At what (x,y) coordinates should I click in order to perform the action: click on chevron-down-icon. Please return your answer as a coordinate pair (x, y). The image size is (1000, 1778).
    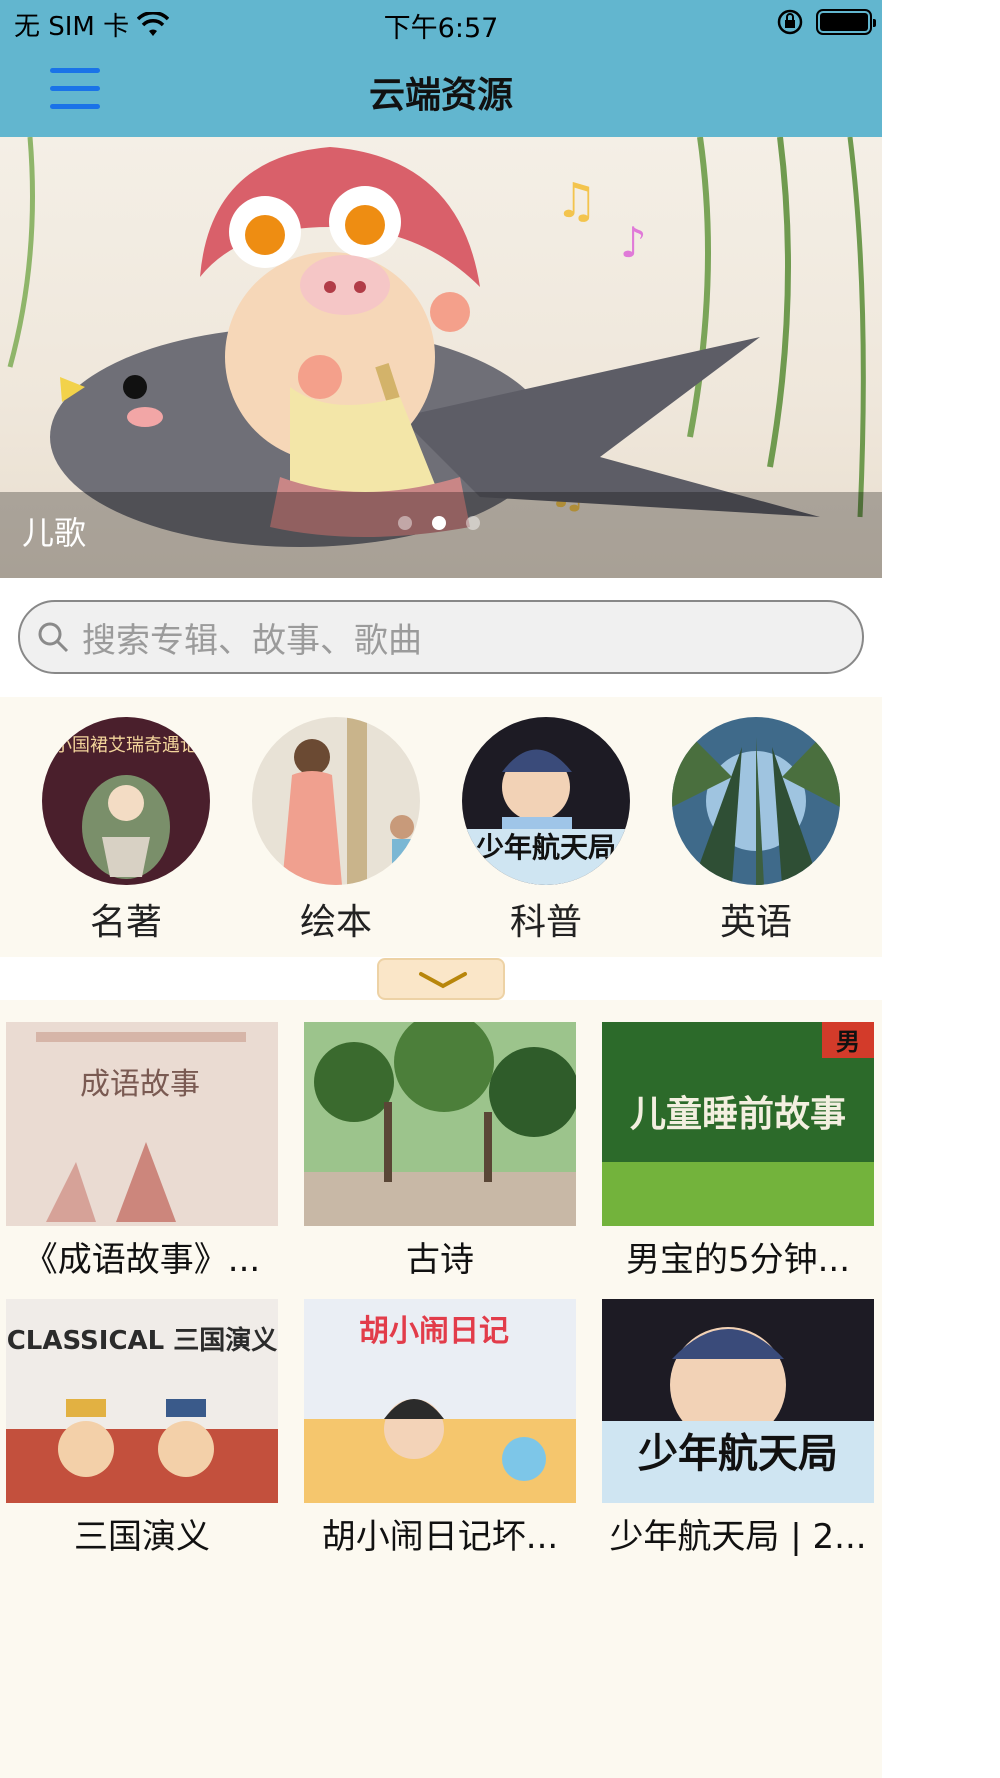
    Looking at the image, I should click on (443, 980).